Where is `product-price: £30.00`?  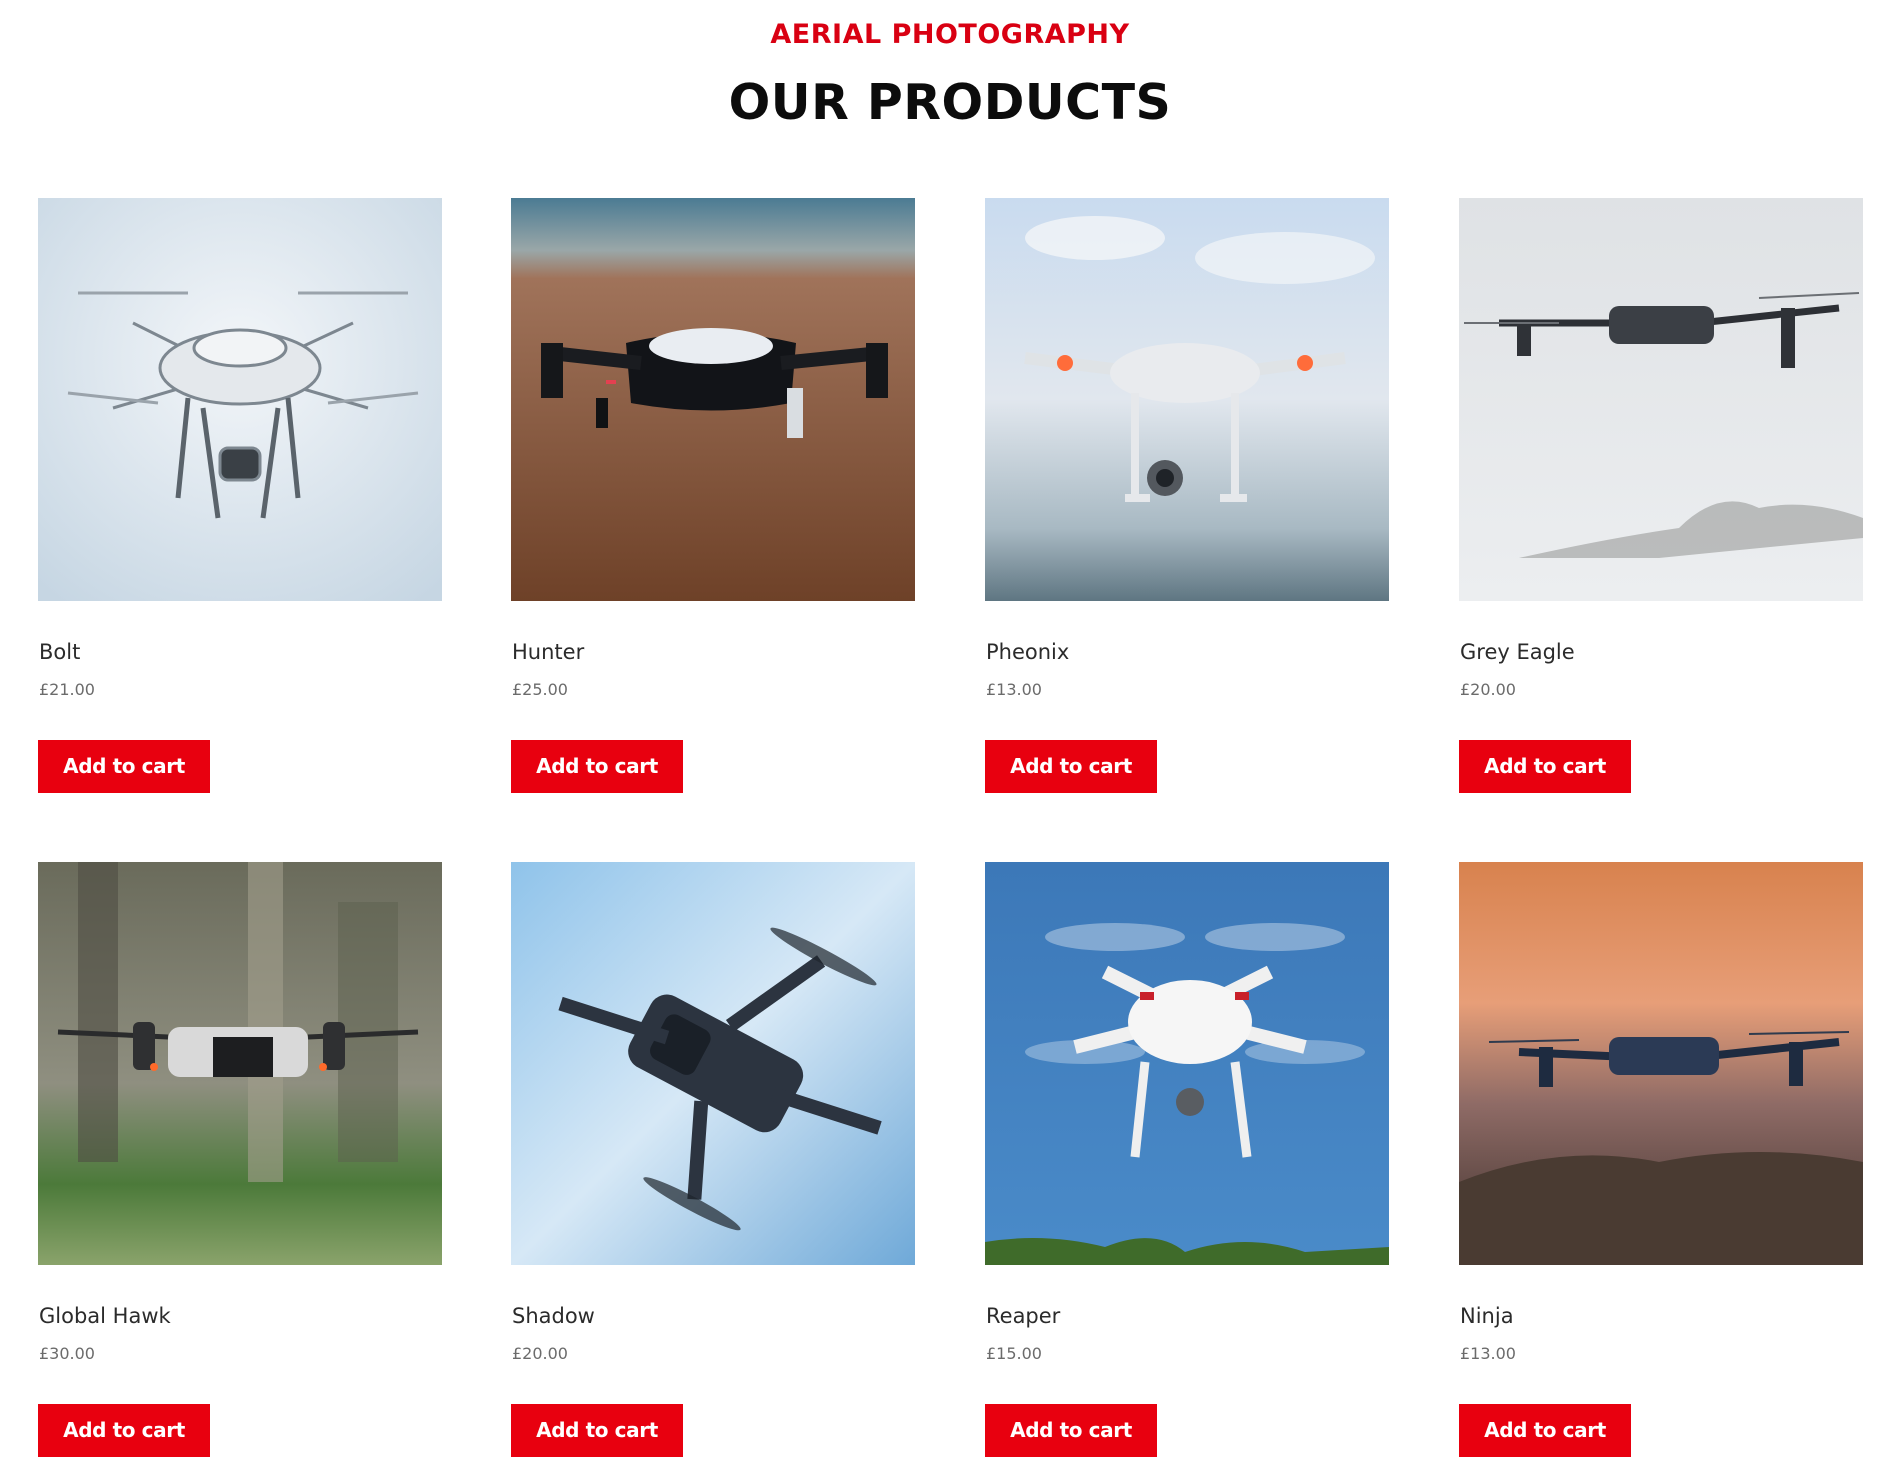
product-price: £30.00 is located at coordinates (67, 1353).